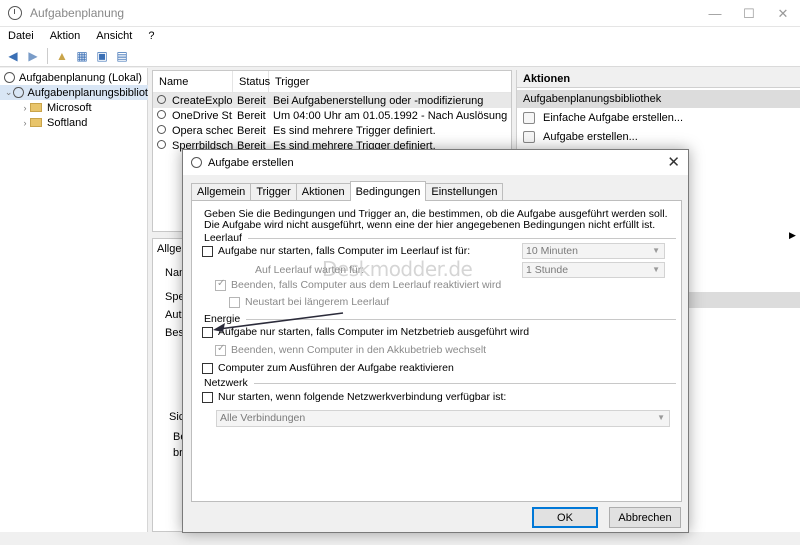 This screenshot has height=545, width=800. What do you see at coordinates (464, 383) in the screenshot?
I see `group-divider` at bounding box center [464, 383].